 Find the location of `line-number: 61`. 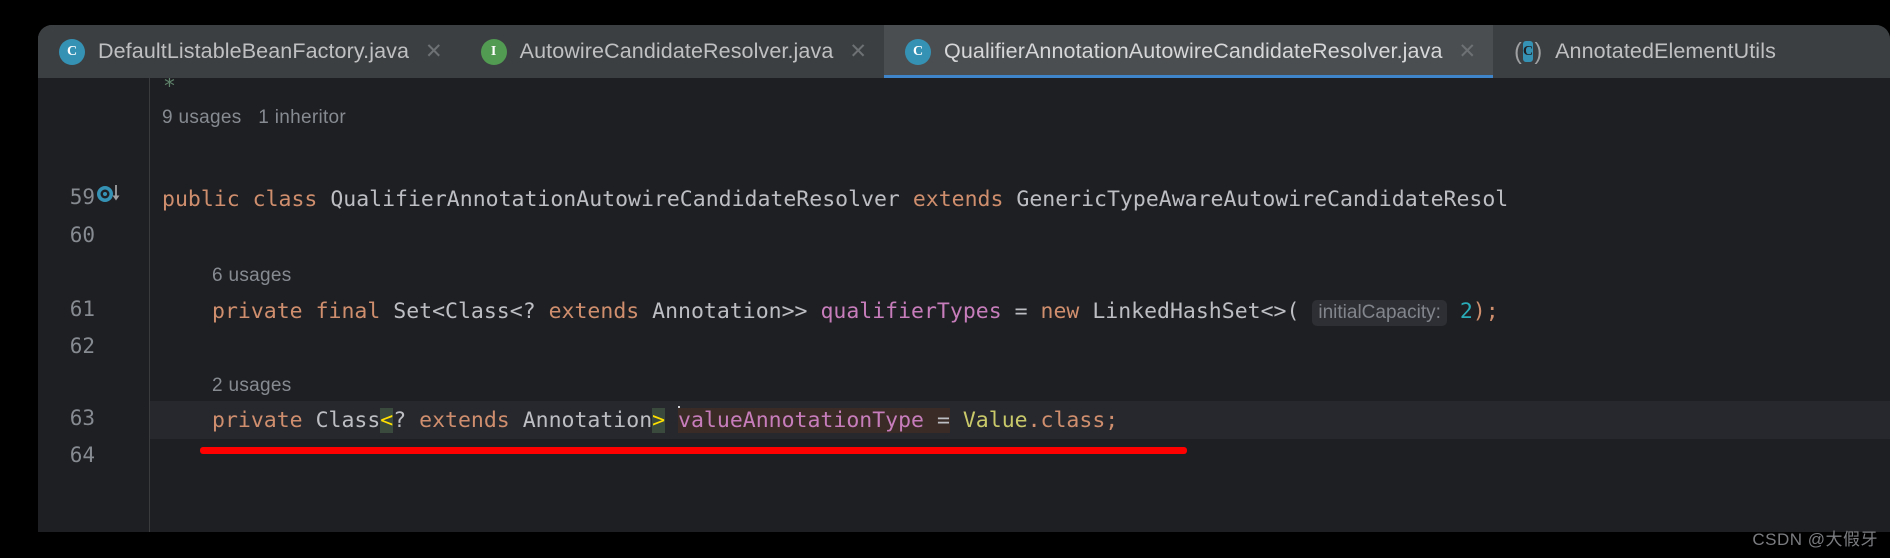

line-number: 61 is located at coordinates (82, 309).